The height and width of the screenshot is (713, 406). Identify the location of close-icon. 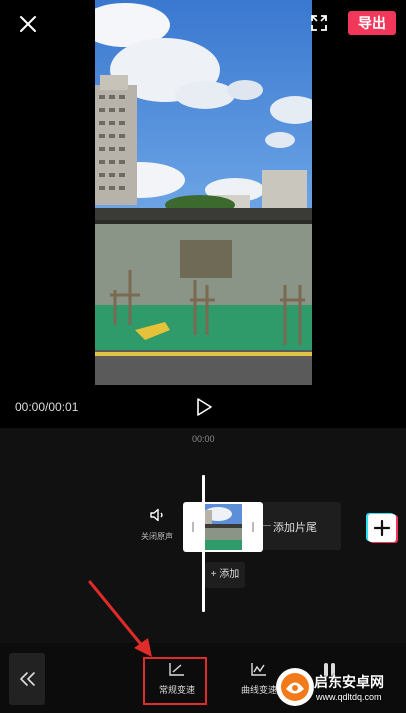
(28, 24).